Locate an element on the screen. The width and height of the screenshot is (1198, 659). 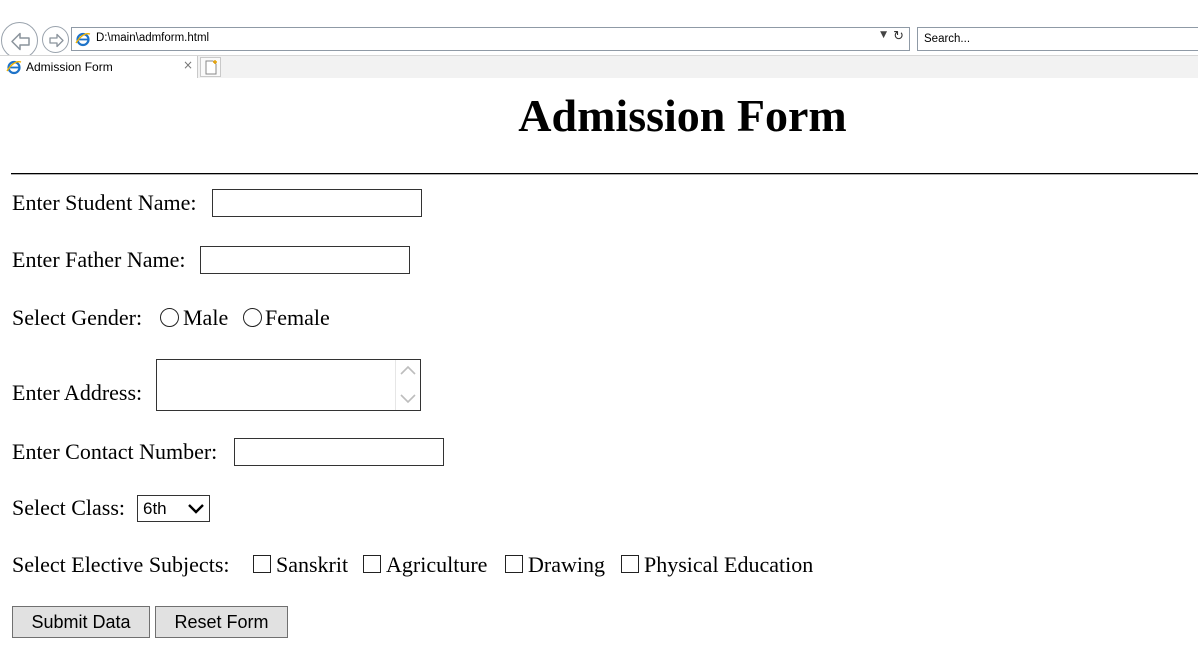
url-text: D:\main\admform.html is located at coordinates (152, 38).